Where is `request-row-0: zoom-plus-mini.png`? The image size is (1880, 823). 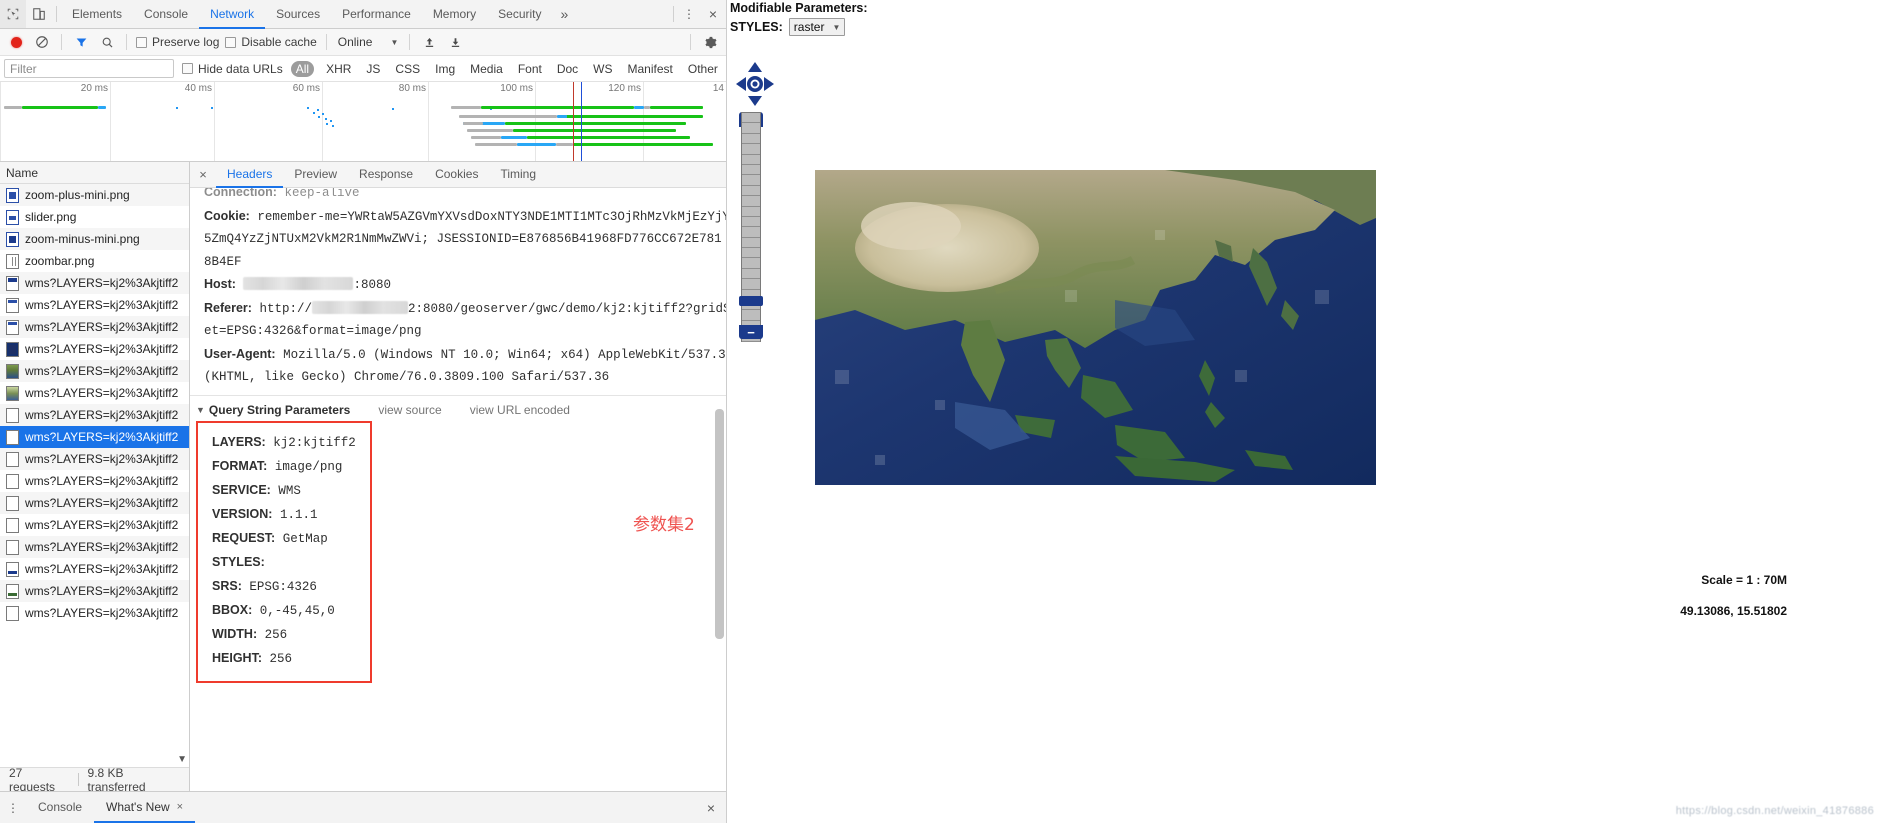 request-row-0: zoom-plus-mini.png is located at coordinates (94, 195).